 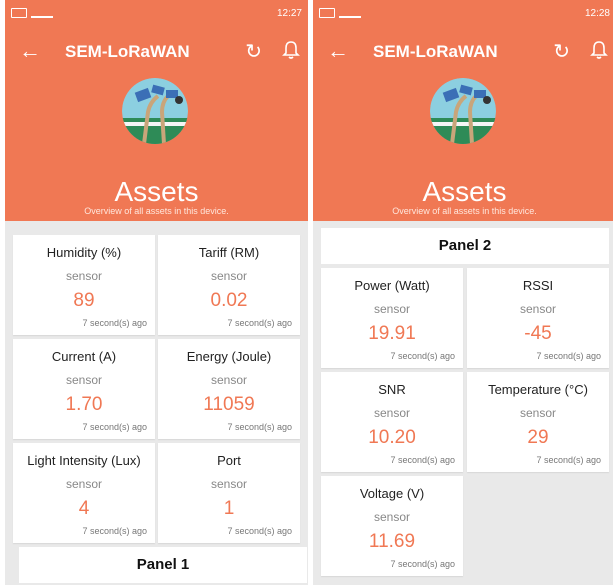 What do you see at coordinates (229, 356) in the screenshot?
I see `asset-label: Energy (Joule)` at bounding box center [229, 356].